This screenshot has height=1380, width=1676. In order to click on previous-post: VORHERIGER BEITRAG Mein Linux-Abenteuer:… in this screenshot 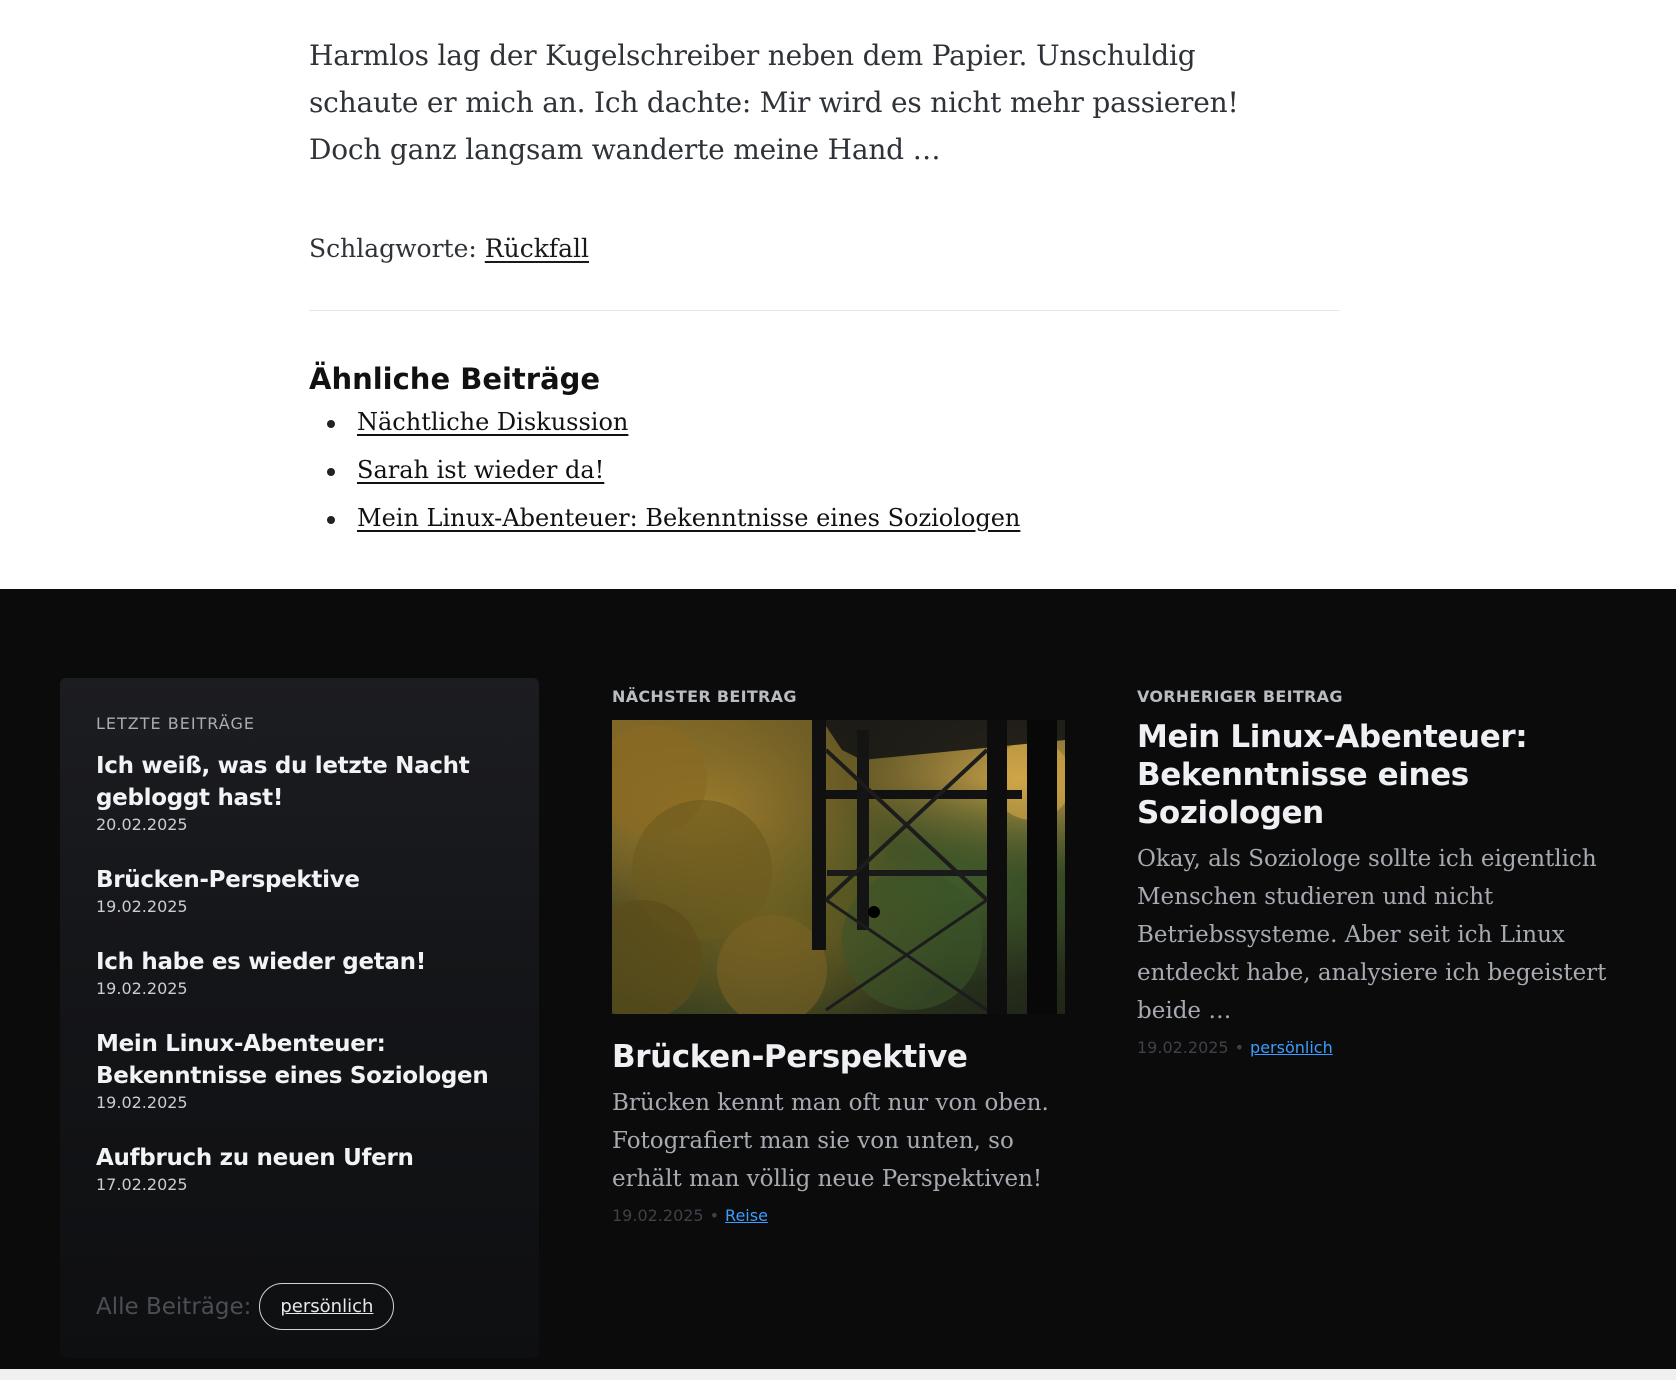, I will do `click(1372, 872)`.